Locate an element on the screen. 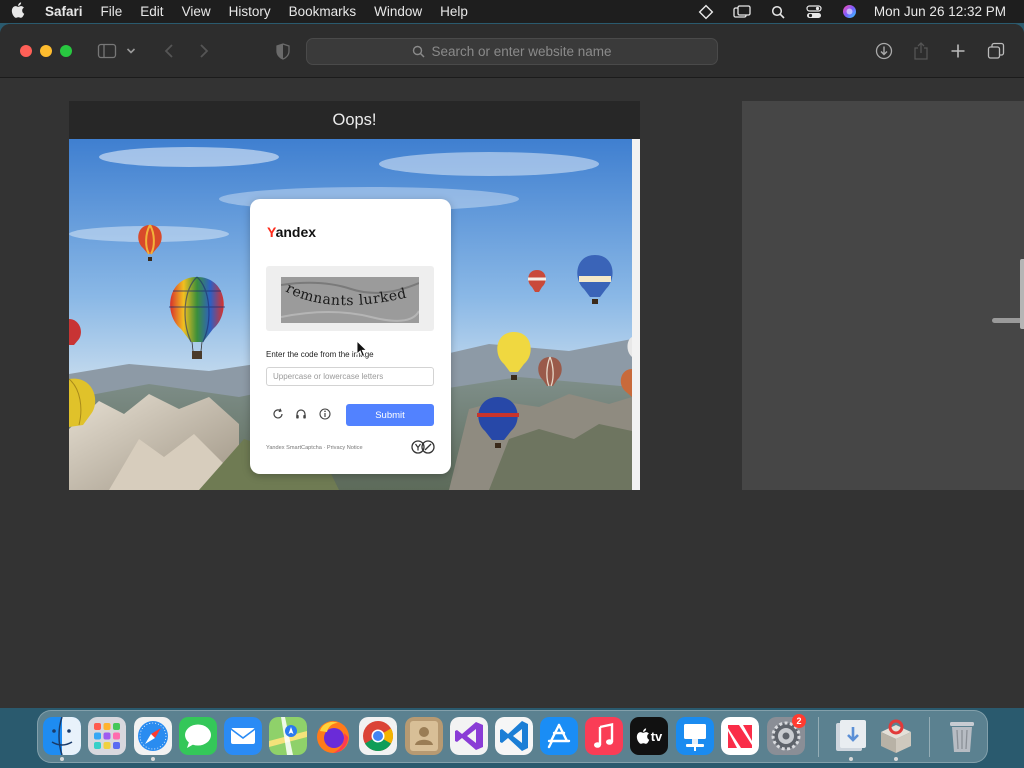 The height and width of the screenshot is (768, 1024). menu-bookmarks: Bookmarks is located at coordinates (323, 11).